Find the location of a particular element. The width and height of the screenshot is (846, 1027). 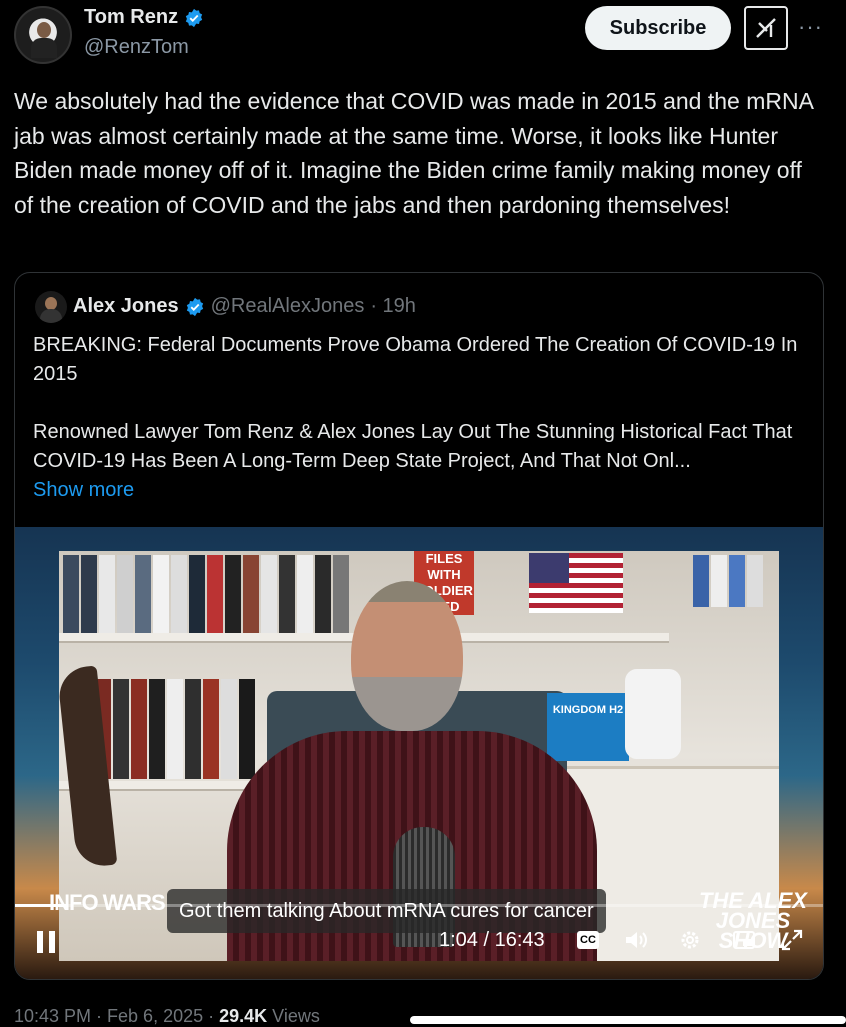

quote-avatar is located at coordinates (51, 307).